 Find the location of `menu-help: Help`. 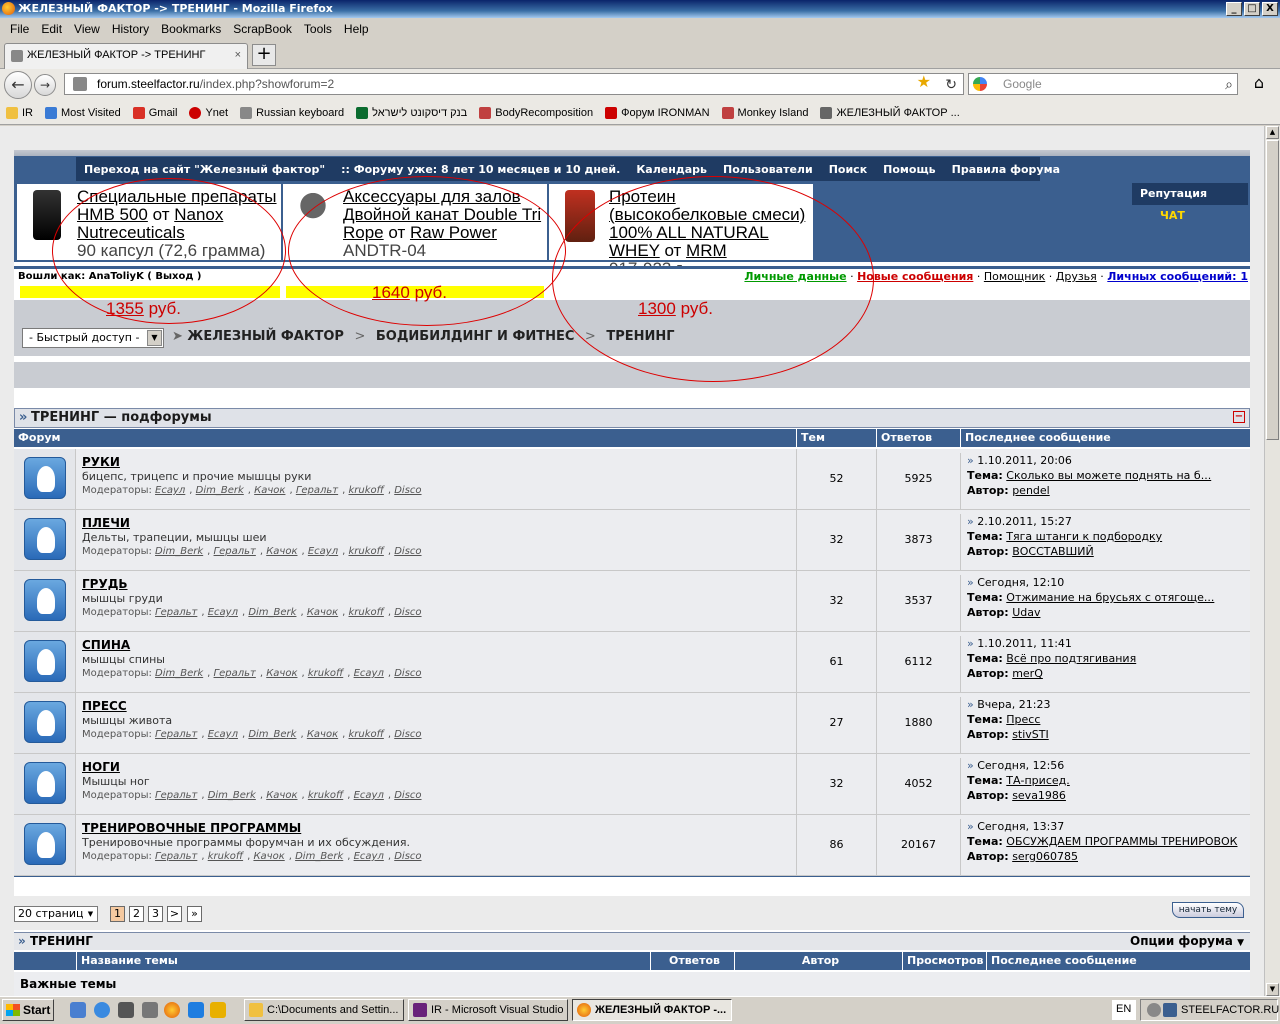

menu-help: Help is located at coordinates (356, 29).